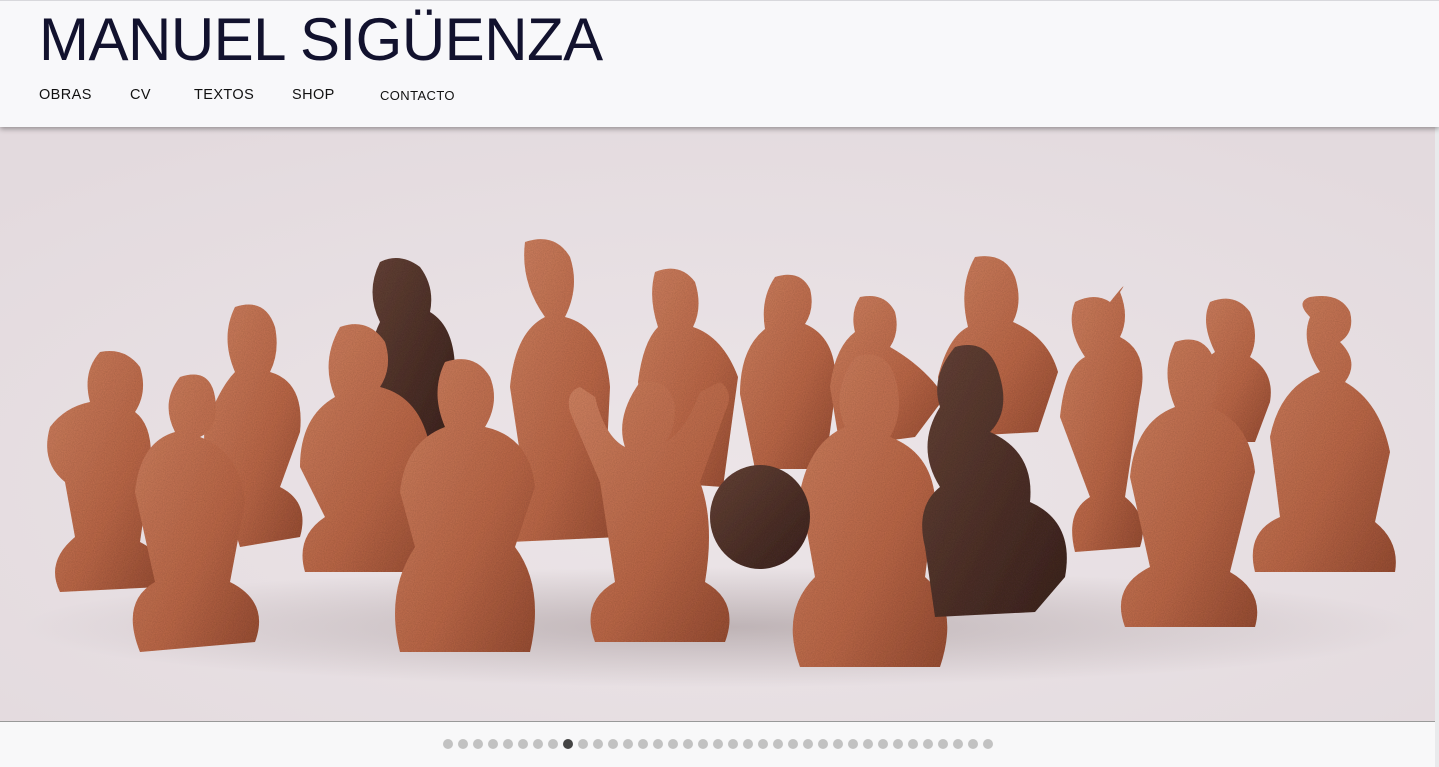 The image size is (1439, 767). Describe the element at coordinates (140, 95) in the screenshot. I see `nav-item-cv: CV` at that location.